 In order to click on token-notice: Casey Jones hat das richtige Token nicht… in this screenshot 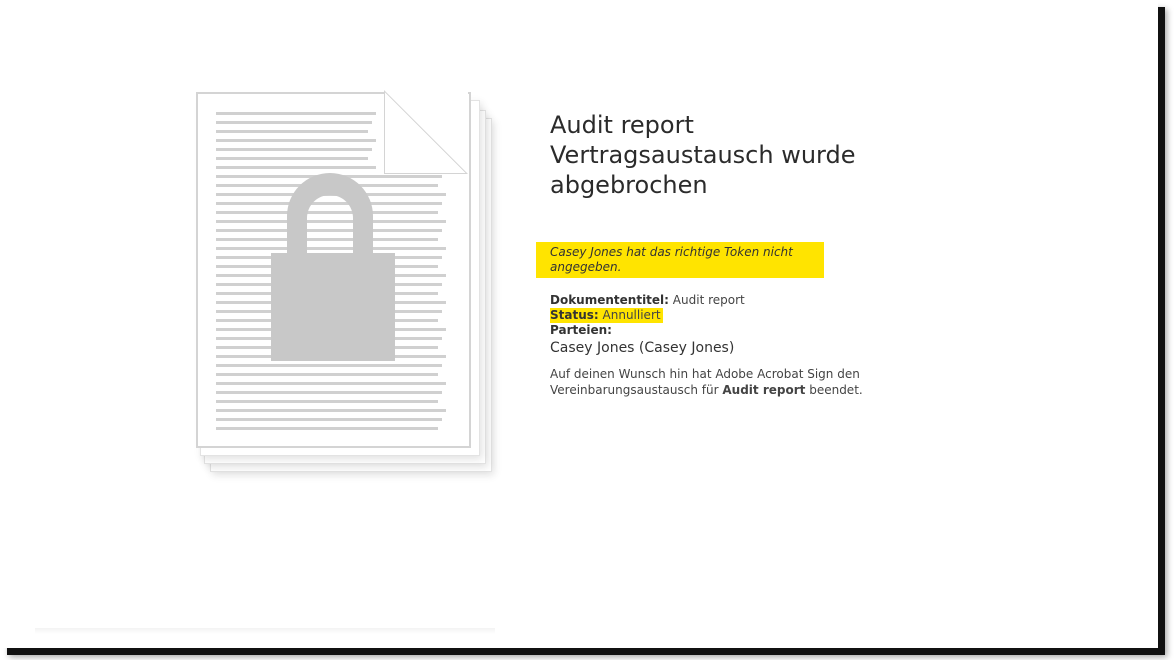, I will do `click(680, 260)`.